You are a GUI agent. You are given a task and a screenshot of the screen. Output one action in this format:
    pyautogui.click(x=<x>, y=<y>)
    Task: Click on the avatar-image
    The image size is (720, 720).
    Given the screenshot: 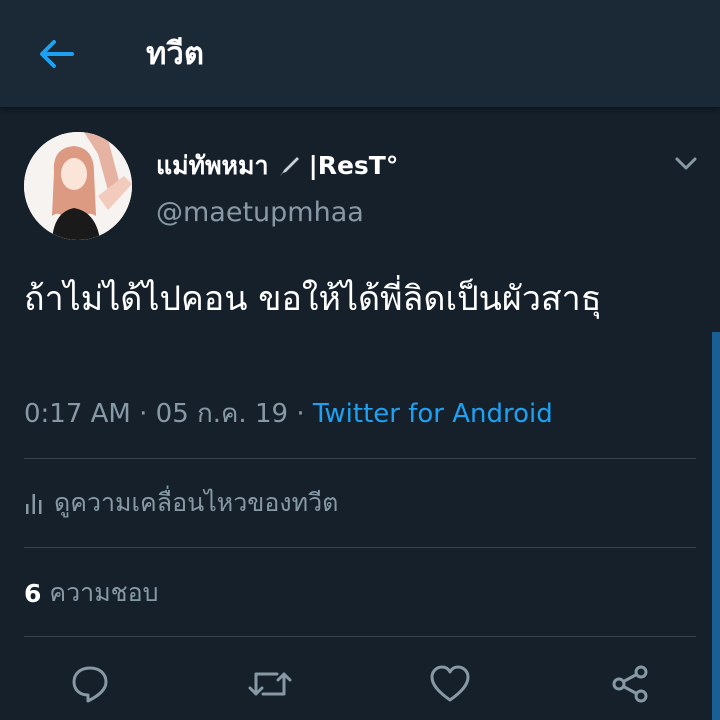 What is the action you would take?
    pyautogui.click(x=78, y=186)
    